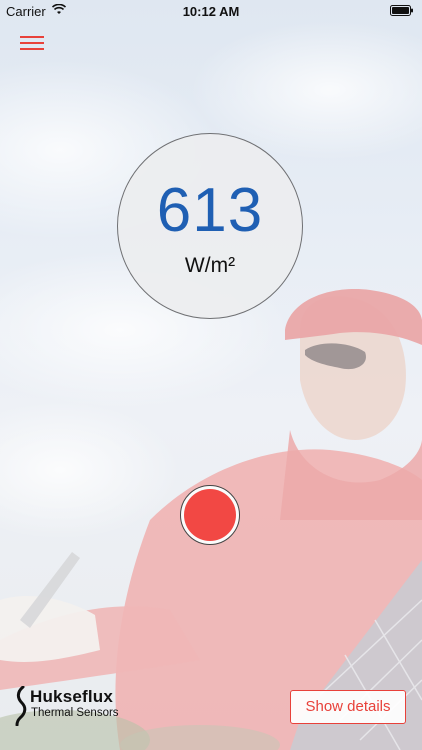  I want to click on hukseflux-logo: Hukseflux Thermal Sensors, so click(79, 706).